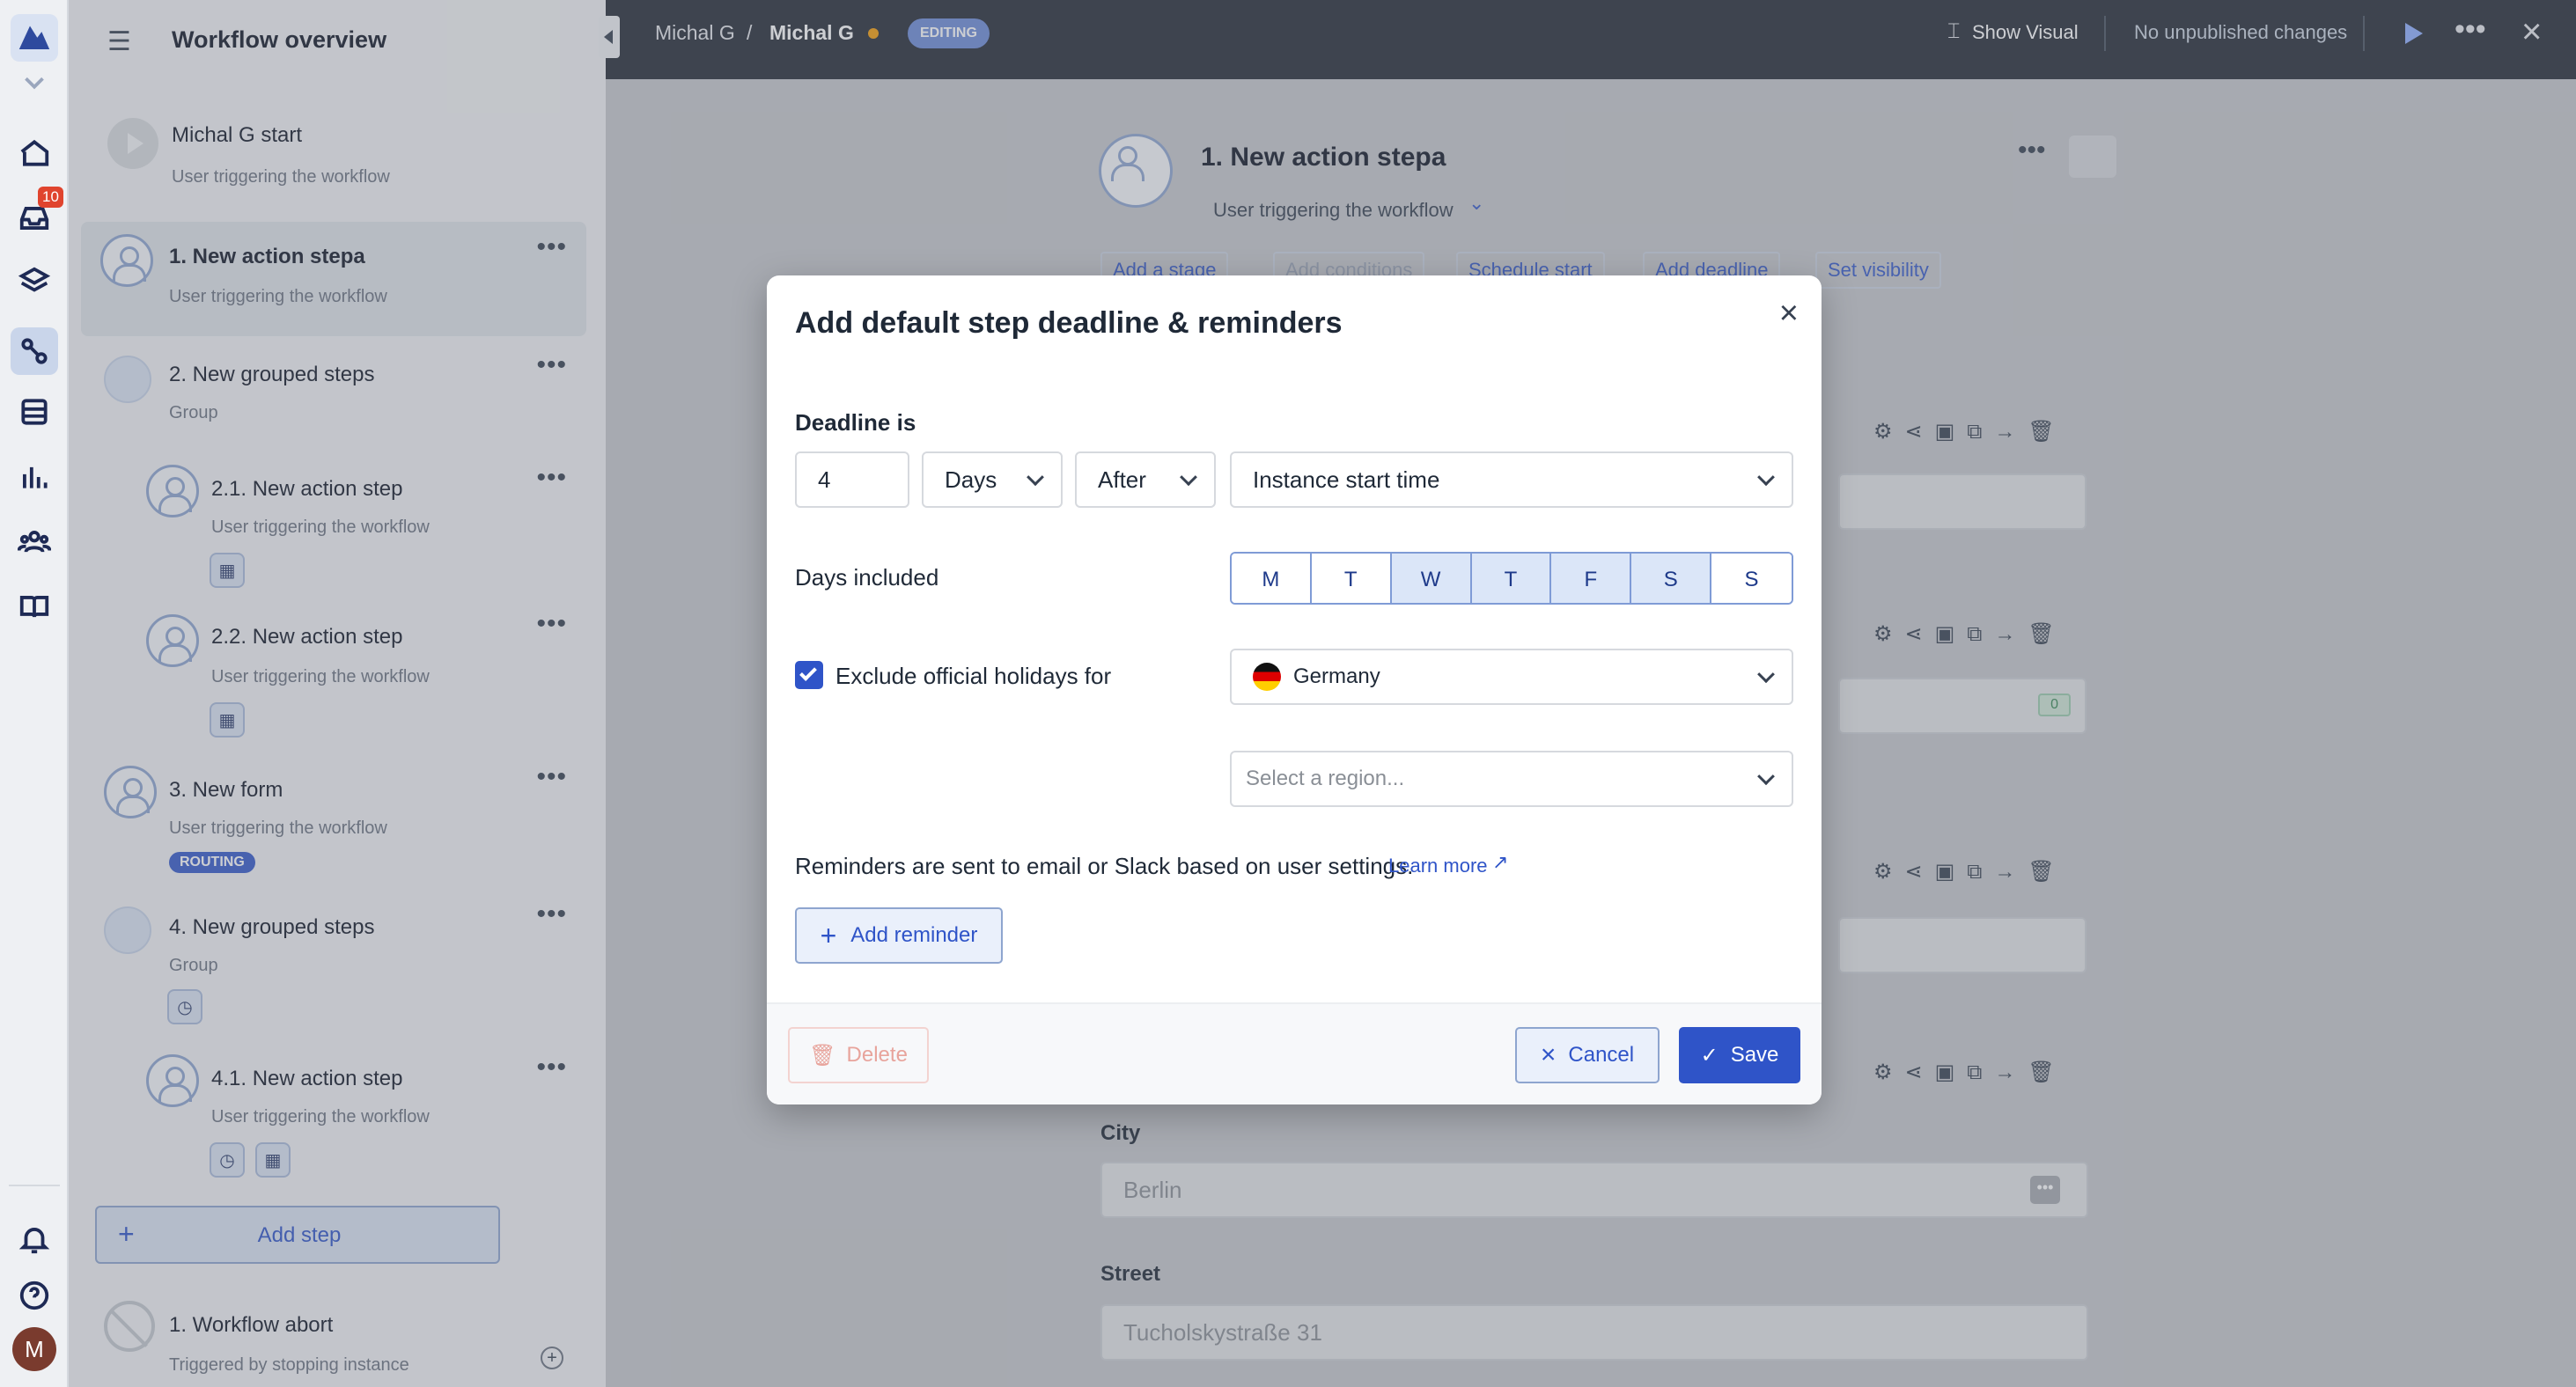  I want to click on inbox-icon: 10, so click(40, 211).